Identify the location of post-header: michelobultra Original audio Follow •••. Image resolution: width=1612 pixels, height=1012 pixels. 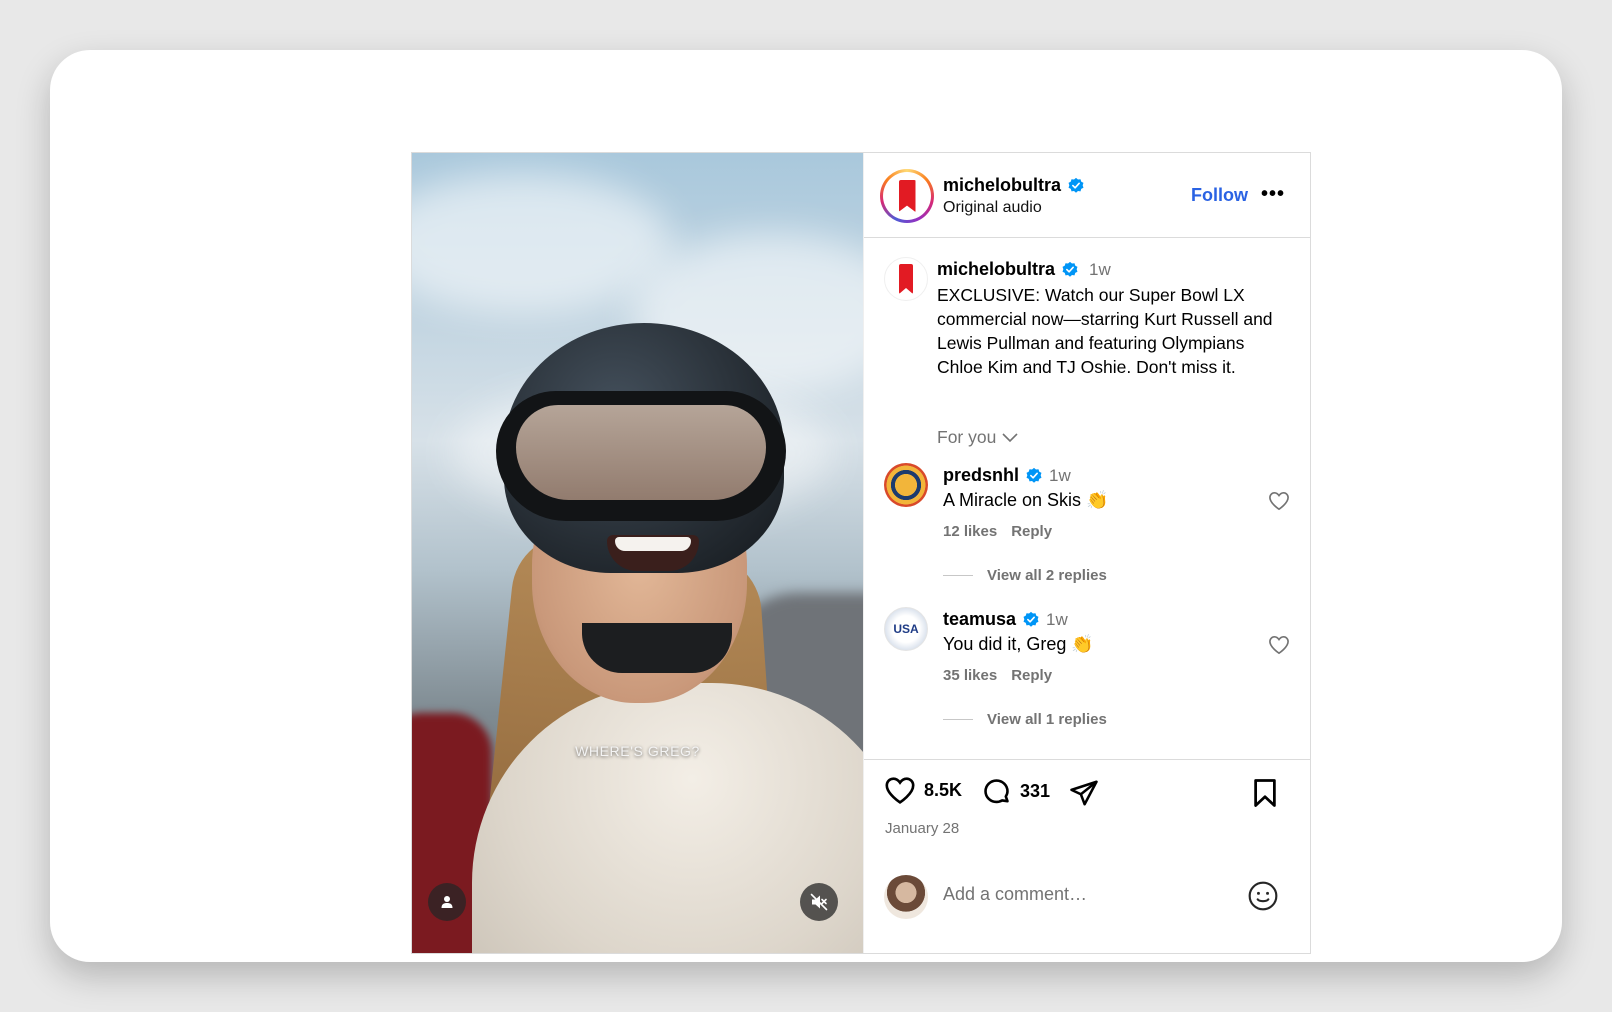
(1087, 195).